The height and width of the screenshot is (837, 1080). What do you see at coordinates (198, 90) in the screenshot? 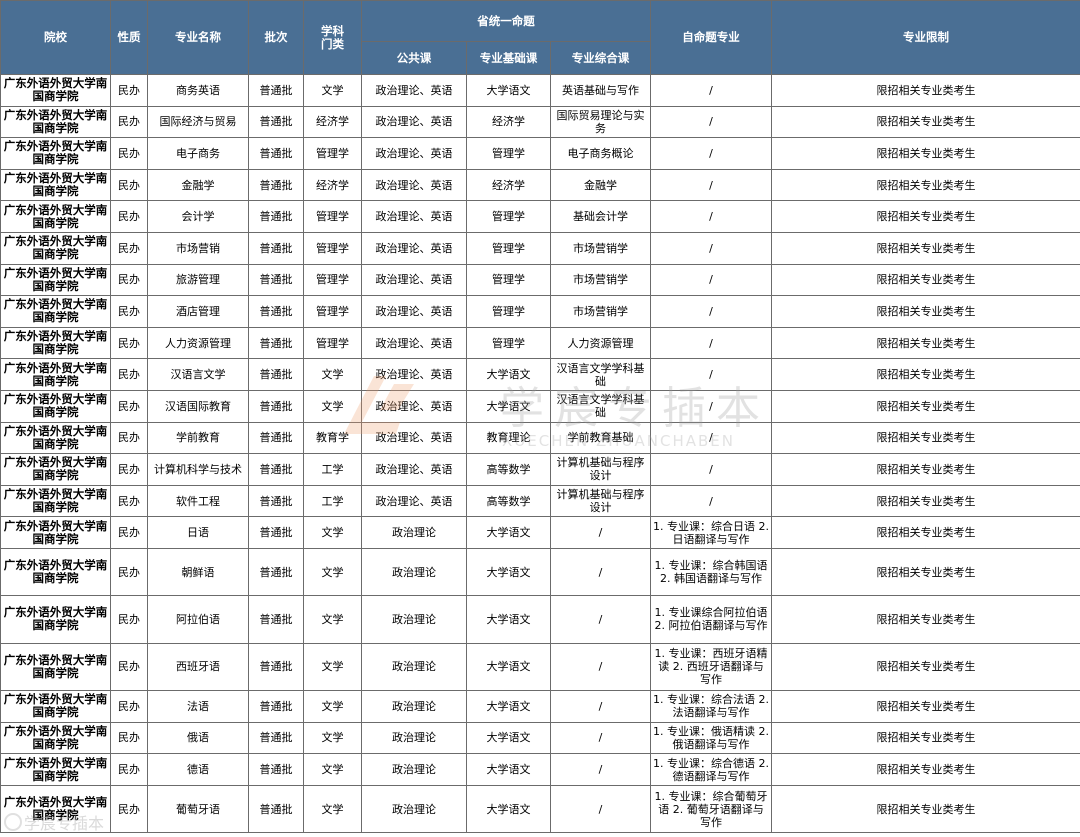
I see `cell-major: 商务英语` at bounding box center [198, 90].